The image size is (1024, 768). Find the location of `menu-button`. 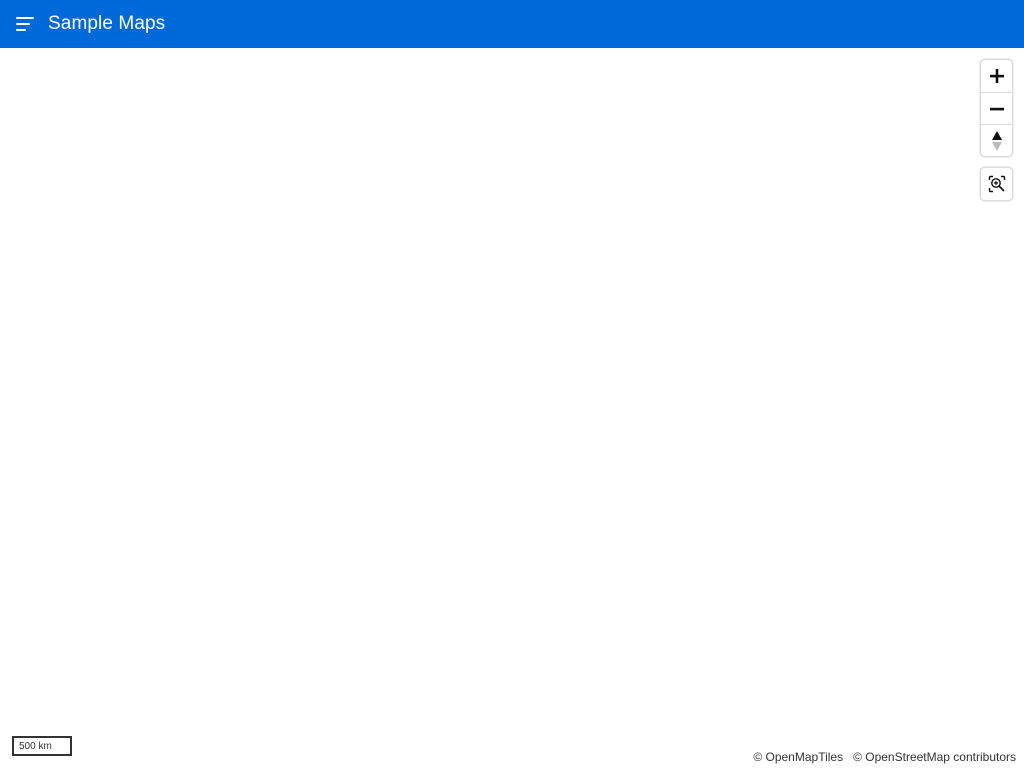

menu-button is located at coordinates (25, 24).